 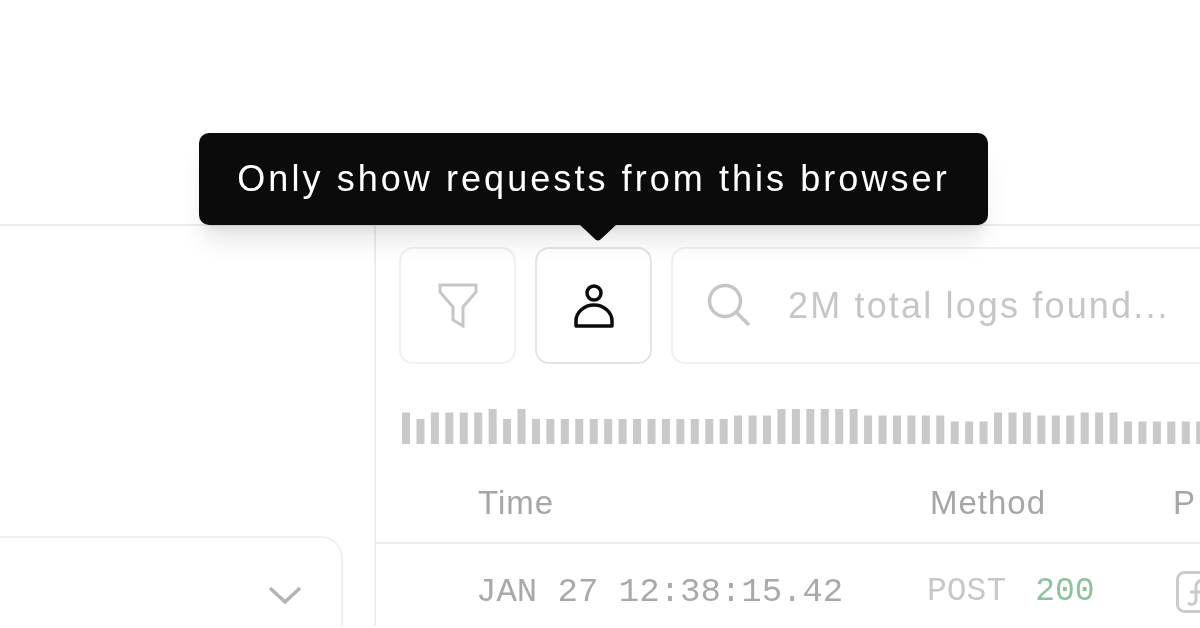 I want to click on user-filter-button, so click(x=593, y=305).